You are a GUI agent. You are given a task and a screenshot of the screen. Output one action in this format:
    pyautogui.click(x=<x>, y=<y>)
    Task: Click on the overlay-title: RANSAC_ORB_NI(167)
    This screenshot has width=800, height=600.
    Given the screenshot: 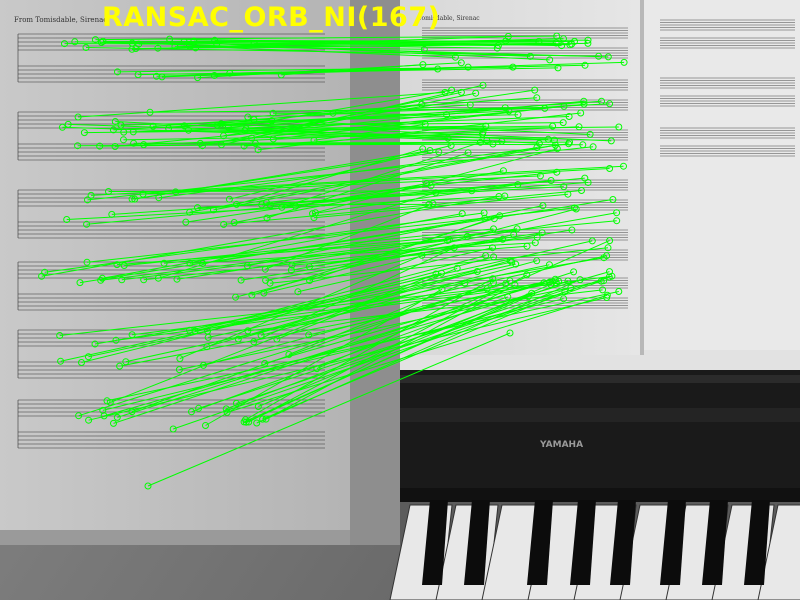 What is the action you would take?
    pyautogui.click(x=271, y=17)
    